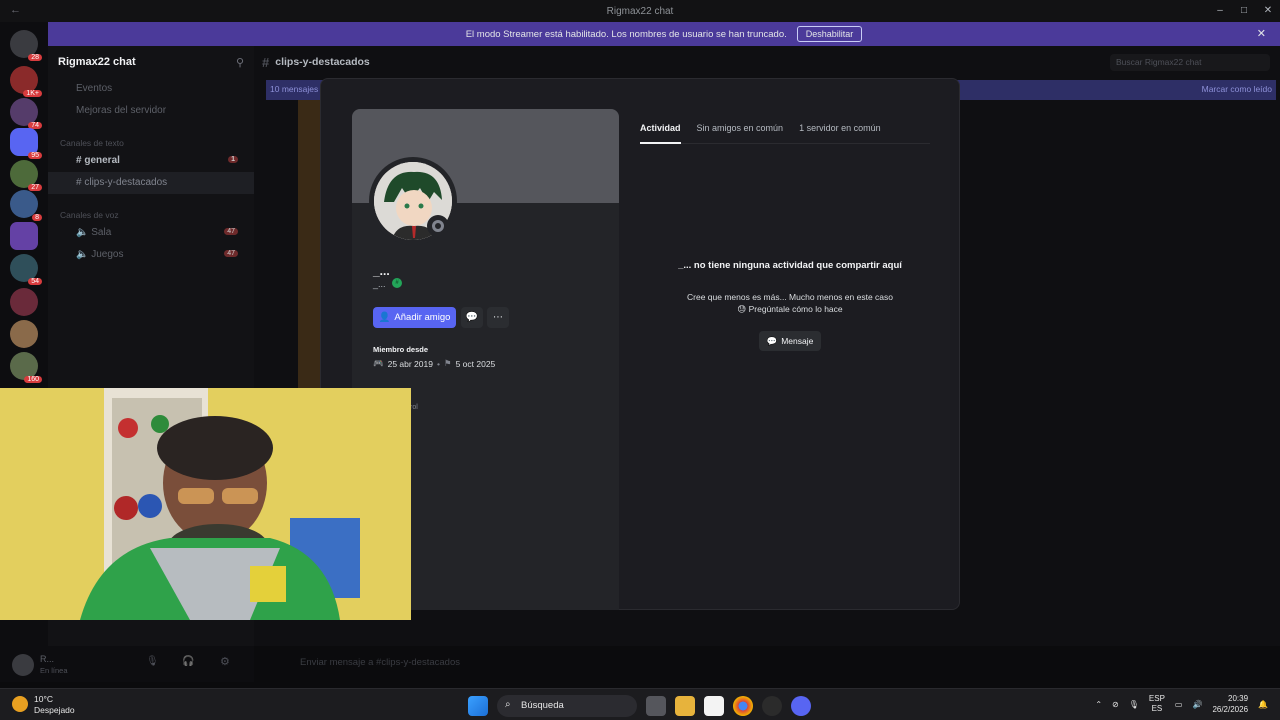 The width and height of the screenshot is (1280, 720). What do you see at coordinates (26, 143) in the screenshot?
I see `server-icon-active: 95` at bounding box center [26, 143].